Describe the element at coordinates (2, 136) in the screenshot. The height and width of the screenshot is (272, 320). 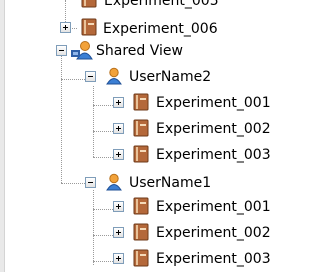
I see `tree-left-border` at that location.